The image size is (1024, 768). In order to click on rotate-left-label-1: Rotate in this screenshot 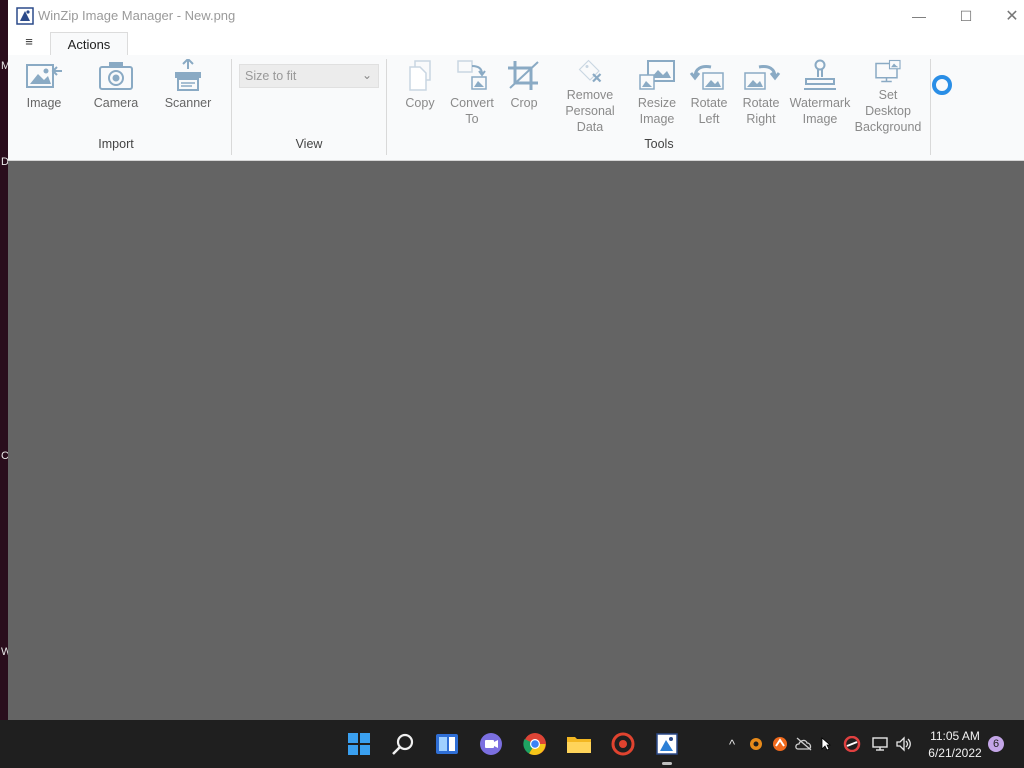, I will do `click(709, 103)`.